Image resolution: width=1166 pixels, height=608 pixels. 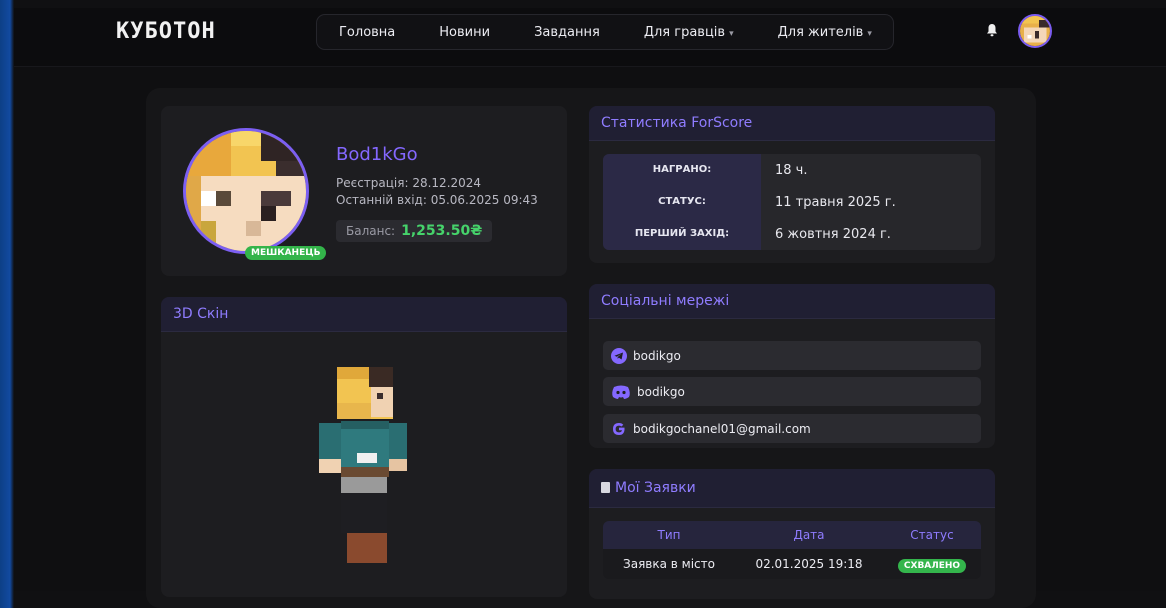 I want to click on nav-label: Головна, so click(x=367, y=32).